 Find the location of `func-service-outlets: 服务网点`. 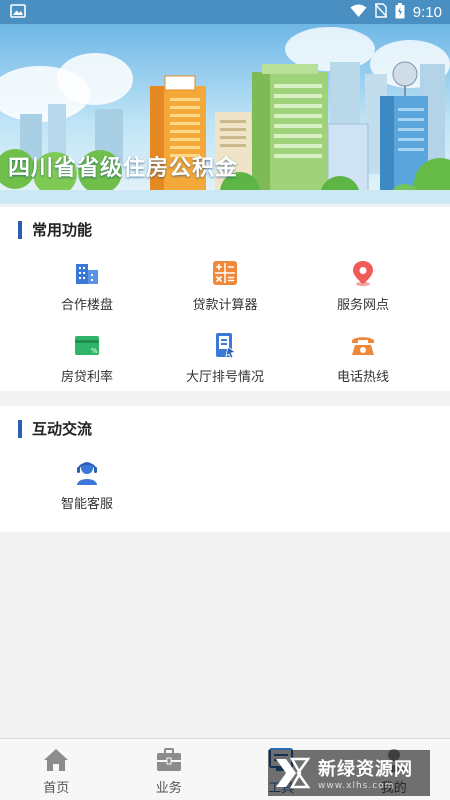

func-service-outlets: 服务网点 is located at coordinates (363, 286).